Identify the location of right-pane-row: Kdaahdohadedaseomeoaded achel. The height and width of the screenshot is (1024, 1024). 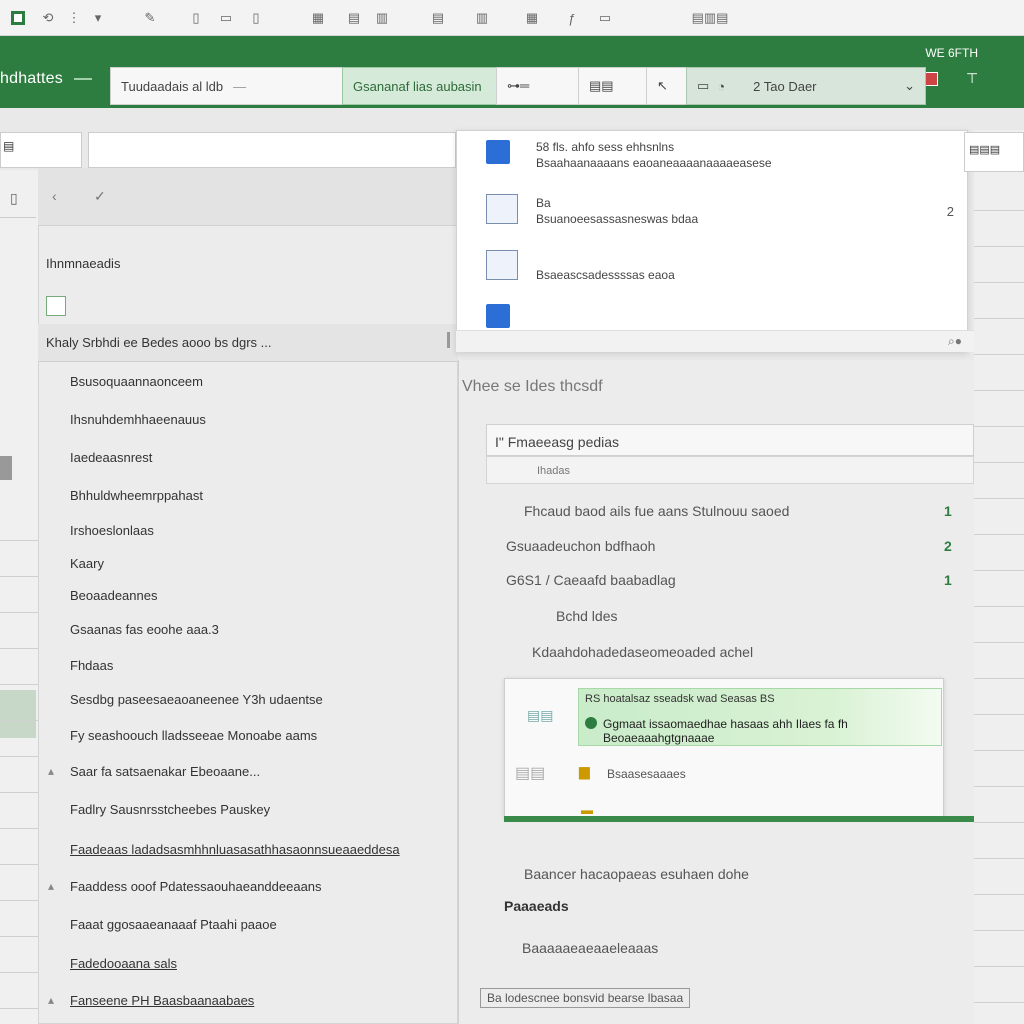
(642, 652).